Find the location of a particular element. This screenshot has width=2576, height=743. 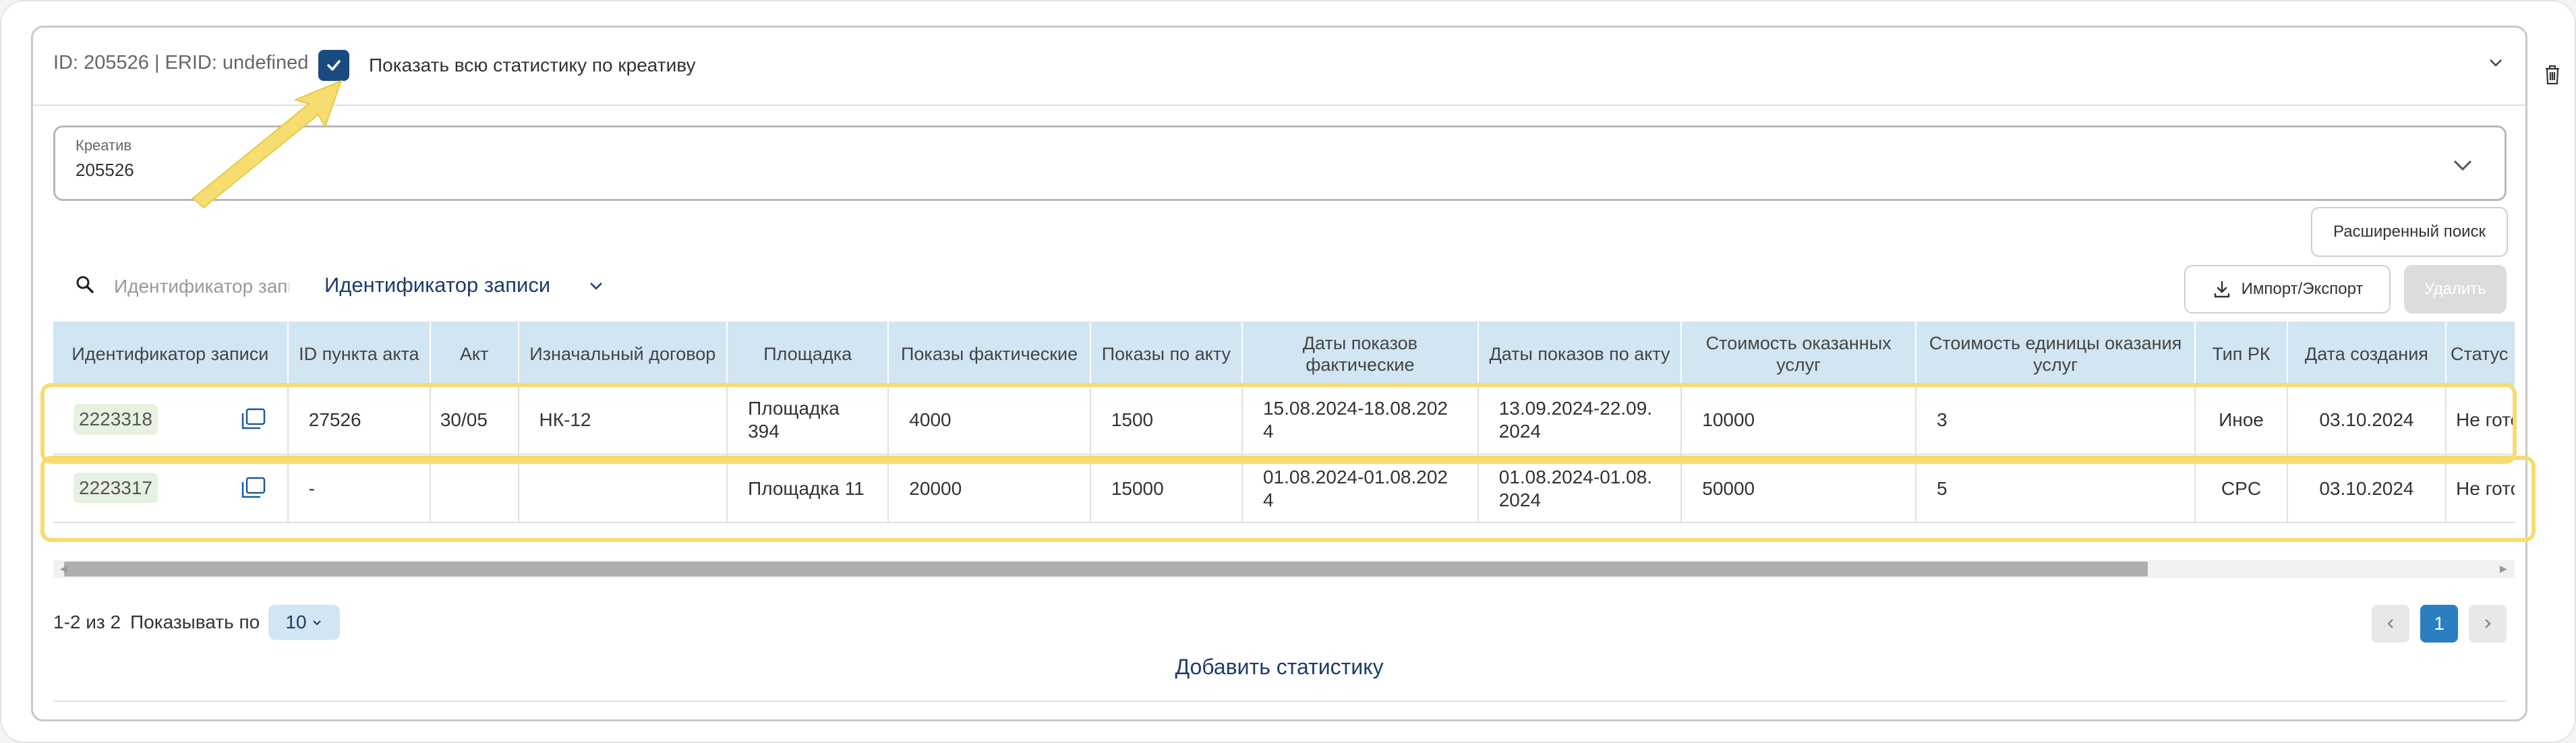

chevron-left-icon is located at coordinates (2390, 623).